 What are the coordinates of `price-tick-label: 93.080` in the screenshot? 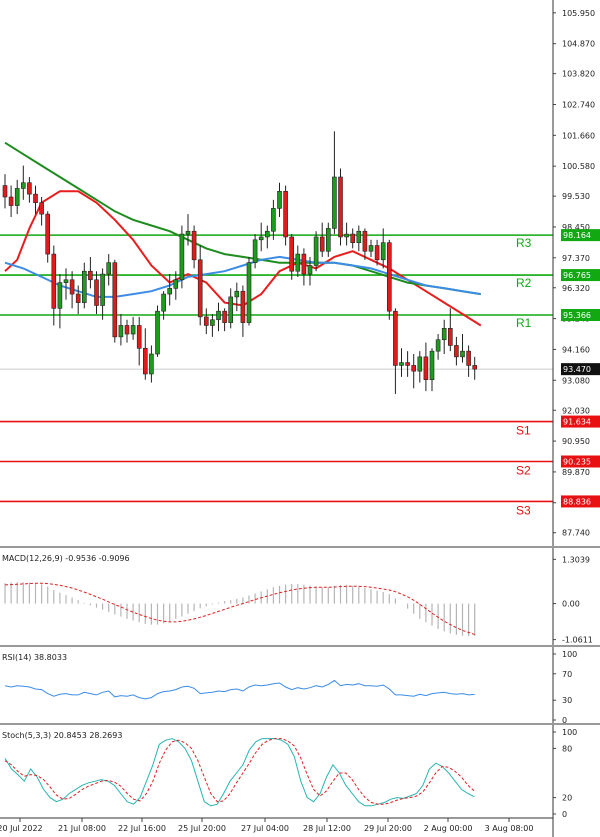 It's located at (576, 380).